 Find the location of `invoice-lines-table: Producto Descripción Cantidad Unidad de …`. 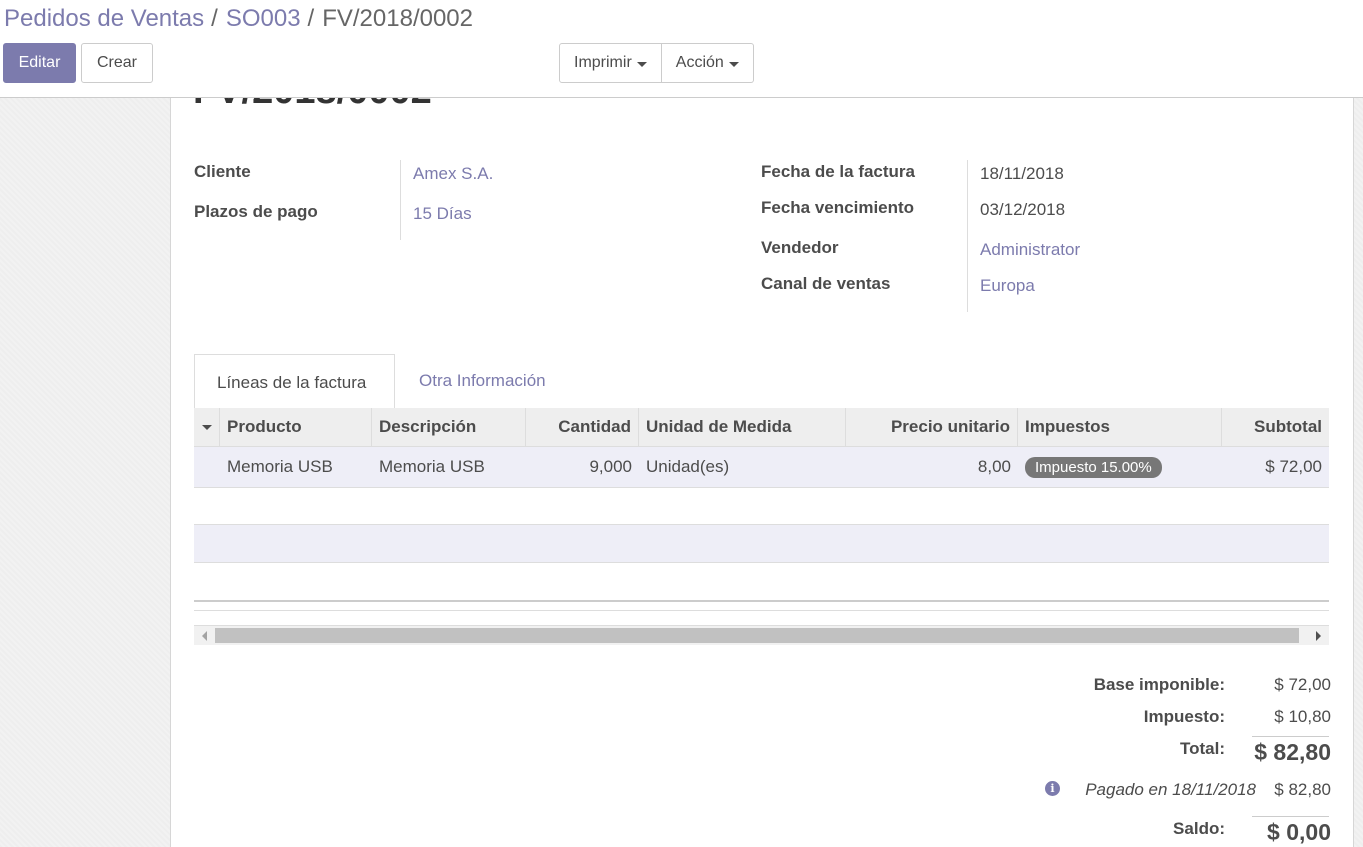

invoice-lines-table: Producto Descripción Cantidad Unidad de … is located at coordinates (761, 448).